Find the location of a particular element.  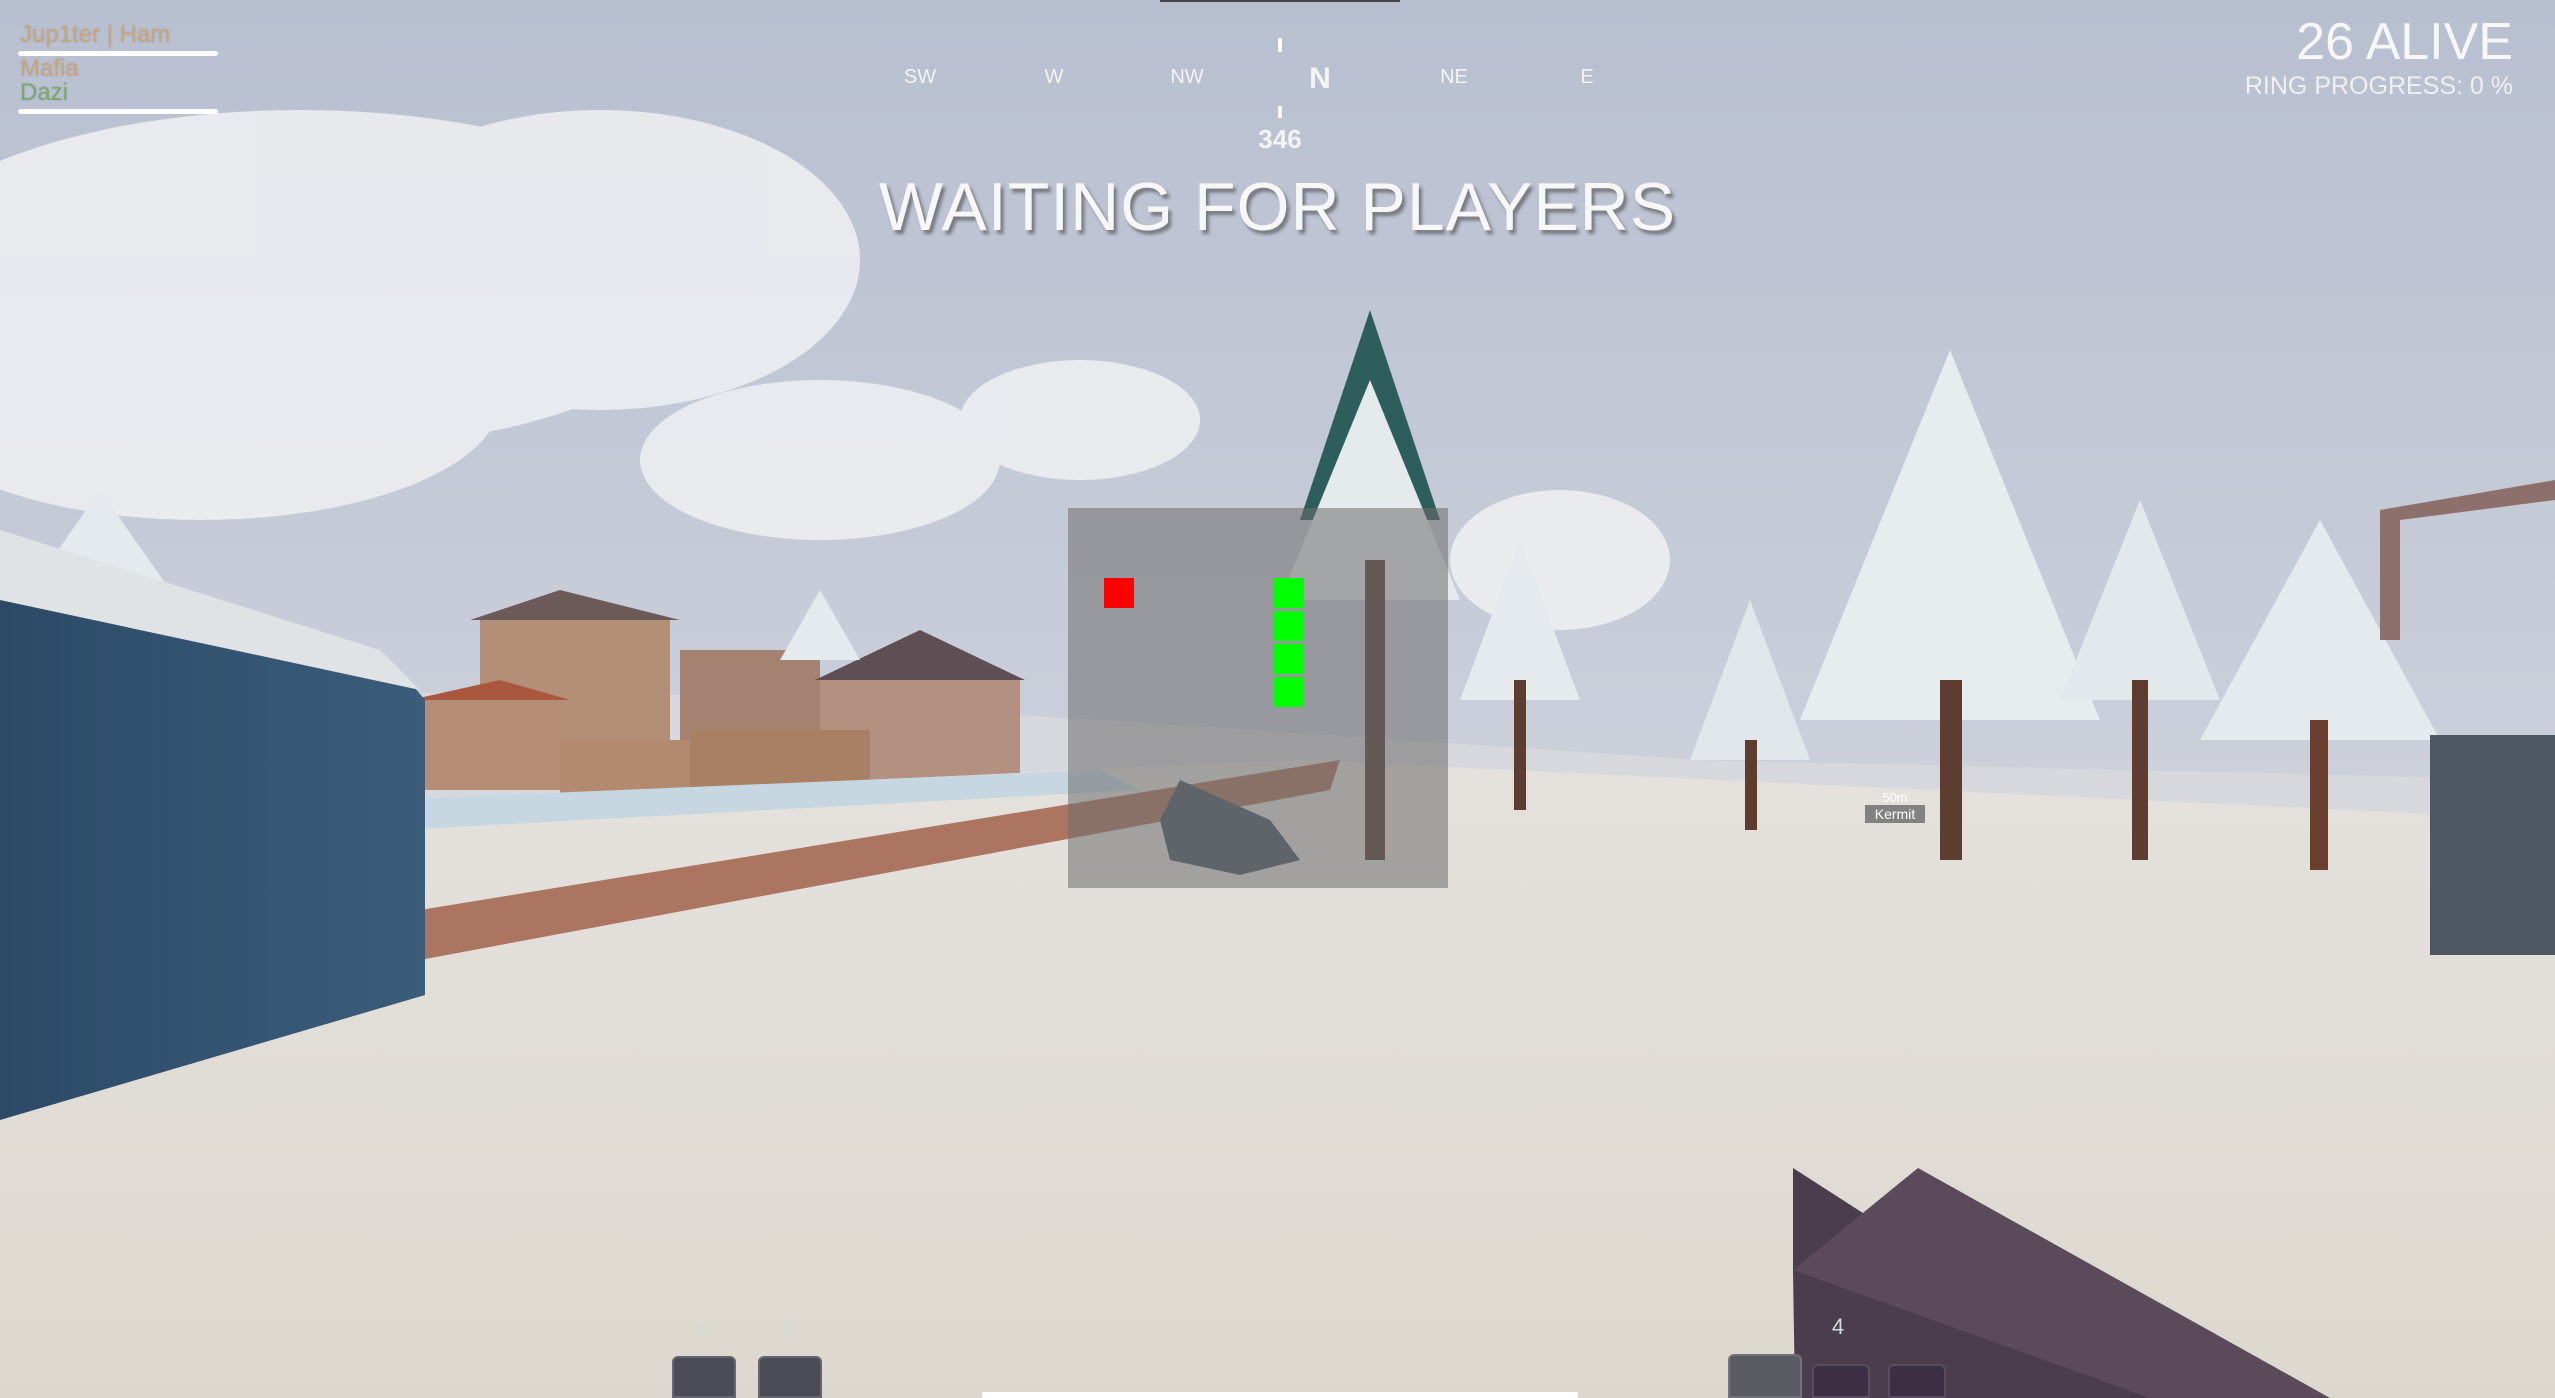

compass-label-nw: NW is located at coordinates (1187, 77).